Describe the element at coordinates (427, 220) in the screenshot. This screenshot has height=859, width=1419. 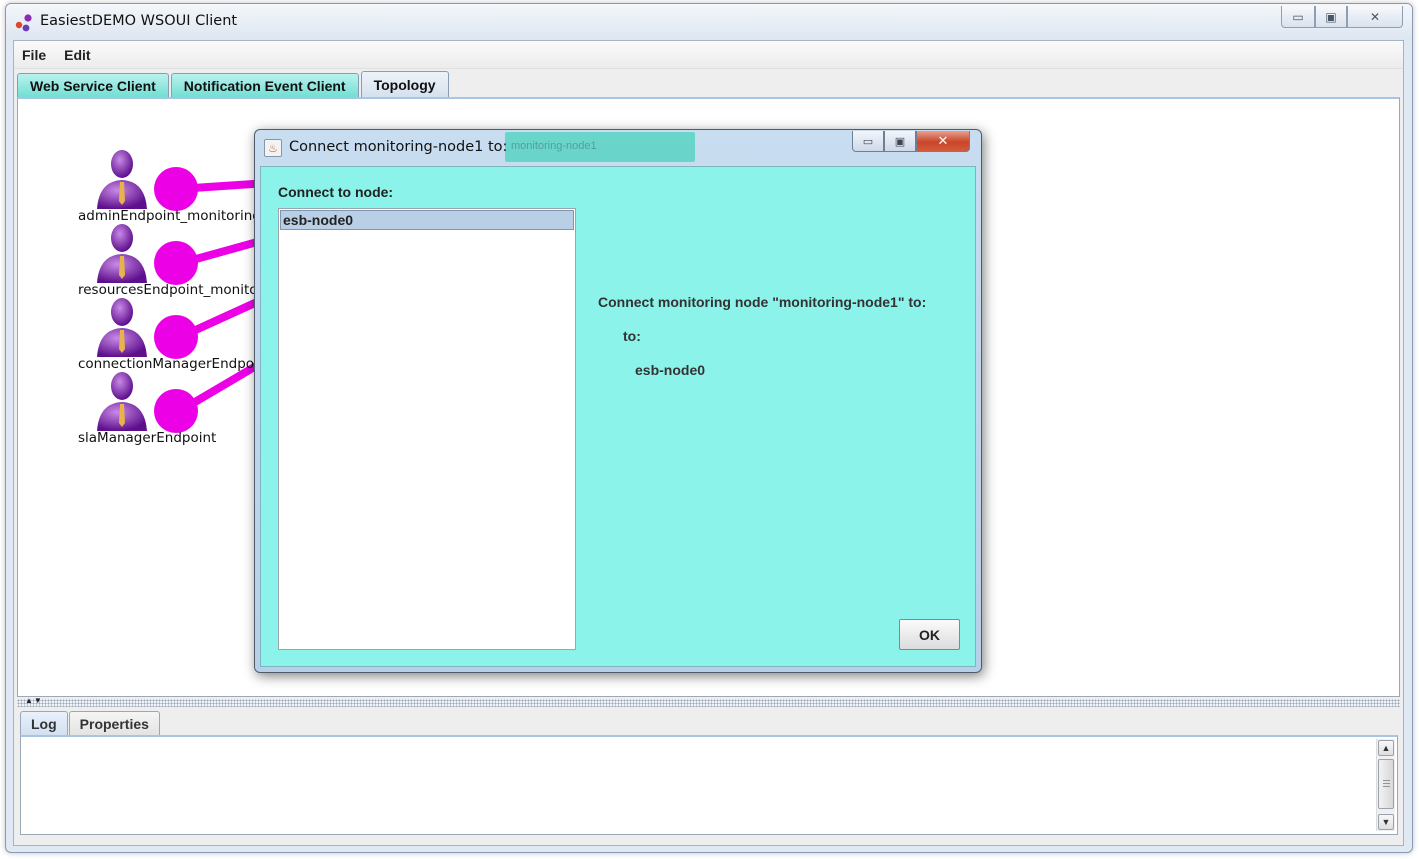
I see `list-item: esb-node0` at that location.